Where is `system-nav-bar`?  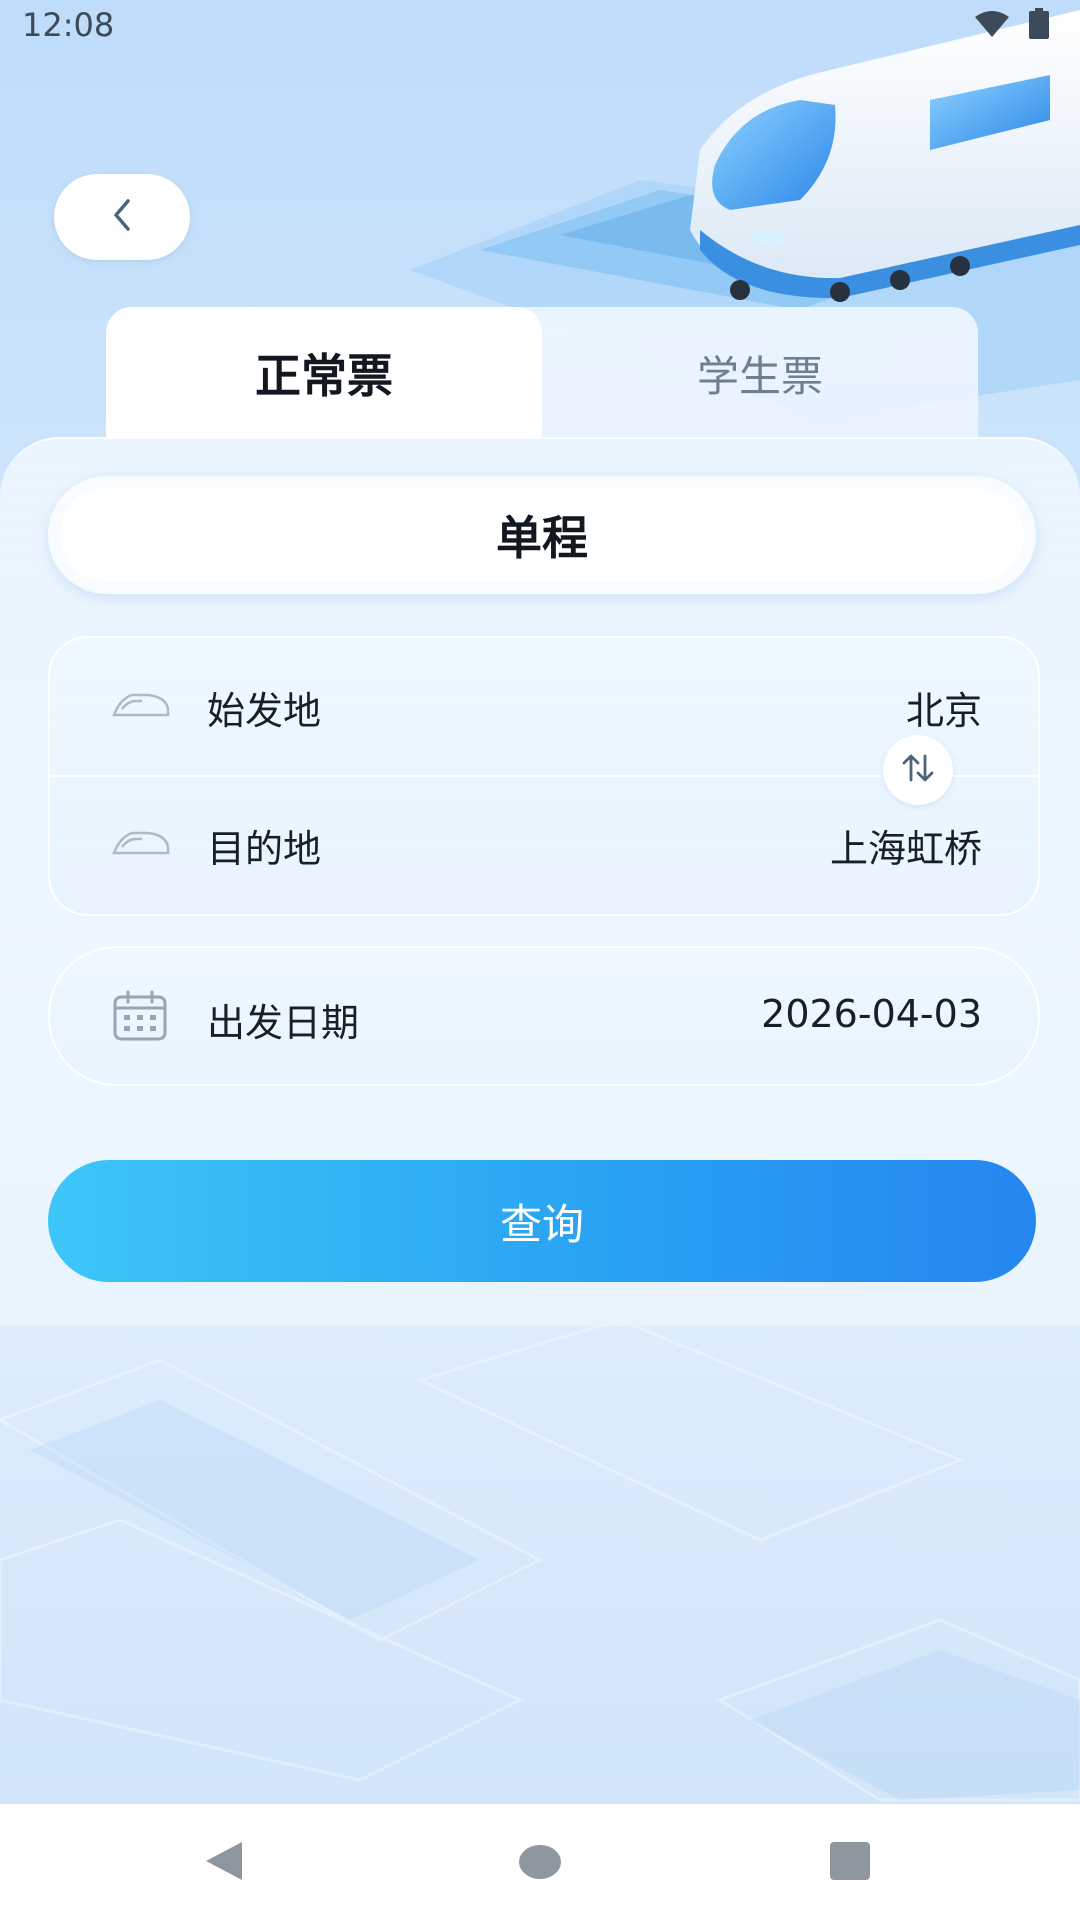
system-nav-bar is located at coordinates (540, 1862).